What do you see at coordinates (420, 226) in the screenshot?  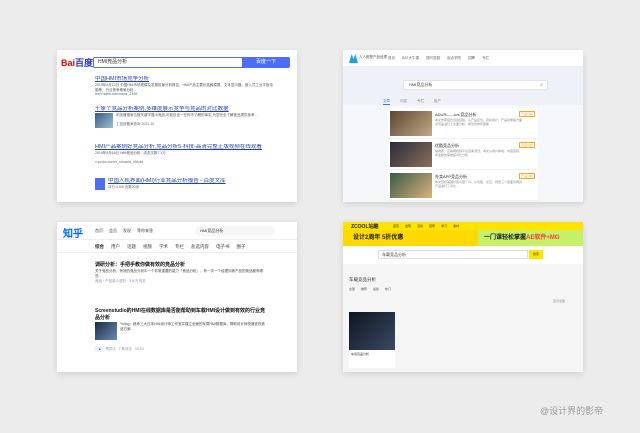 I see `nav-item: 活动` at bounding box center [420, 226].